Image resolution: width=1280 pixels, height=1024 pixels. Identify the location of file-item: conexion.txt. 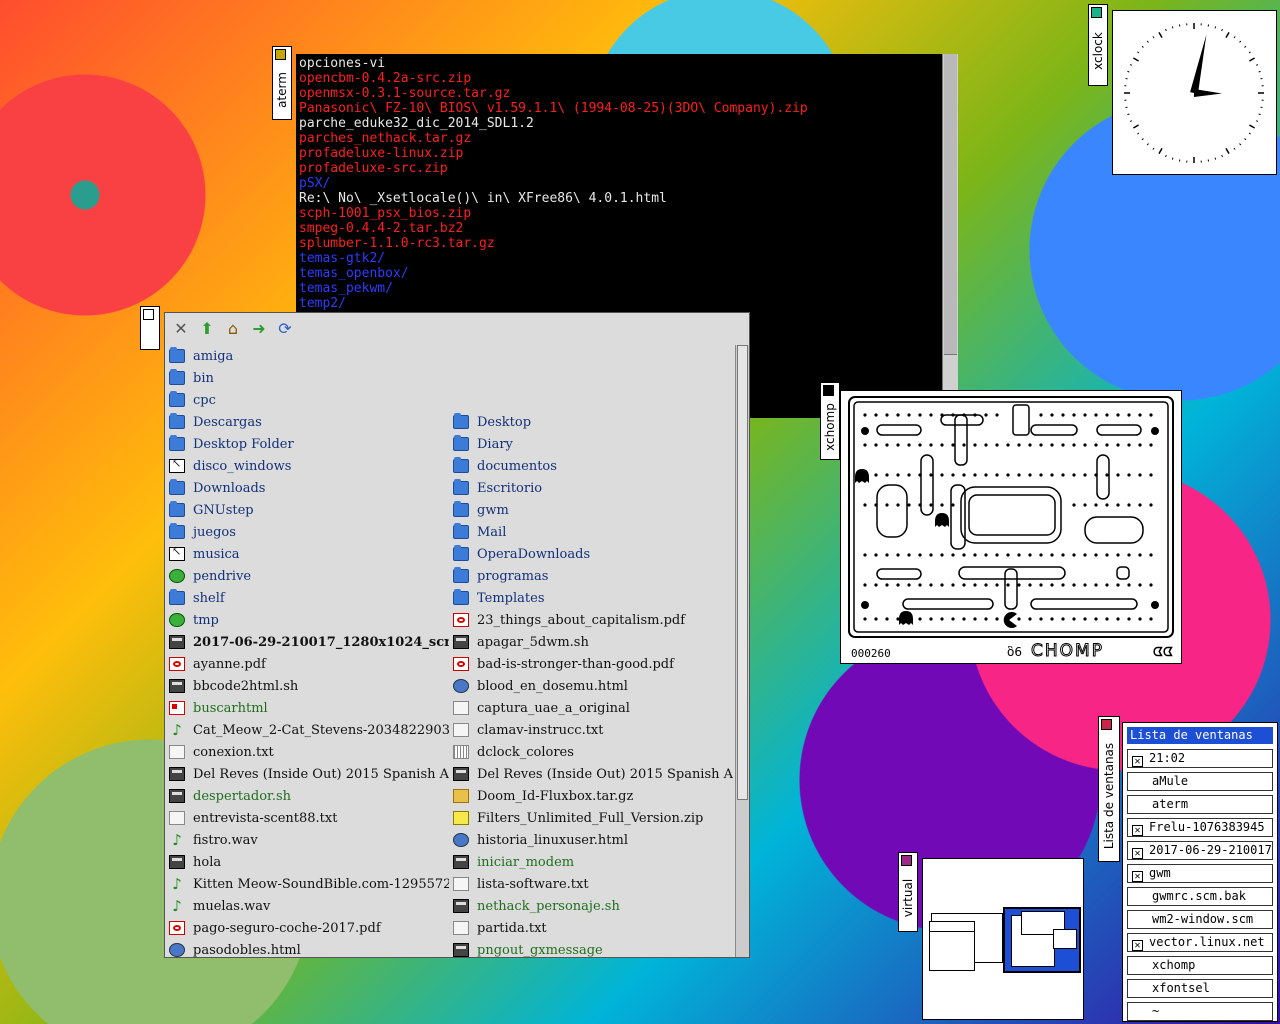
(308, 752).